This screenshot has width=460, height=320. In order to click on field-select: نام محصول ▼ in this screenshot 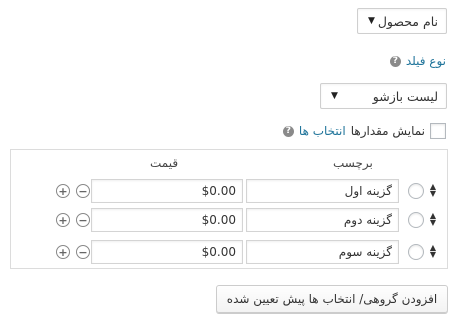, I will do `click(402, 21)`.